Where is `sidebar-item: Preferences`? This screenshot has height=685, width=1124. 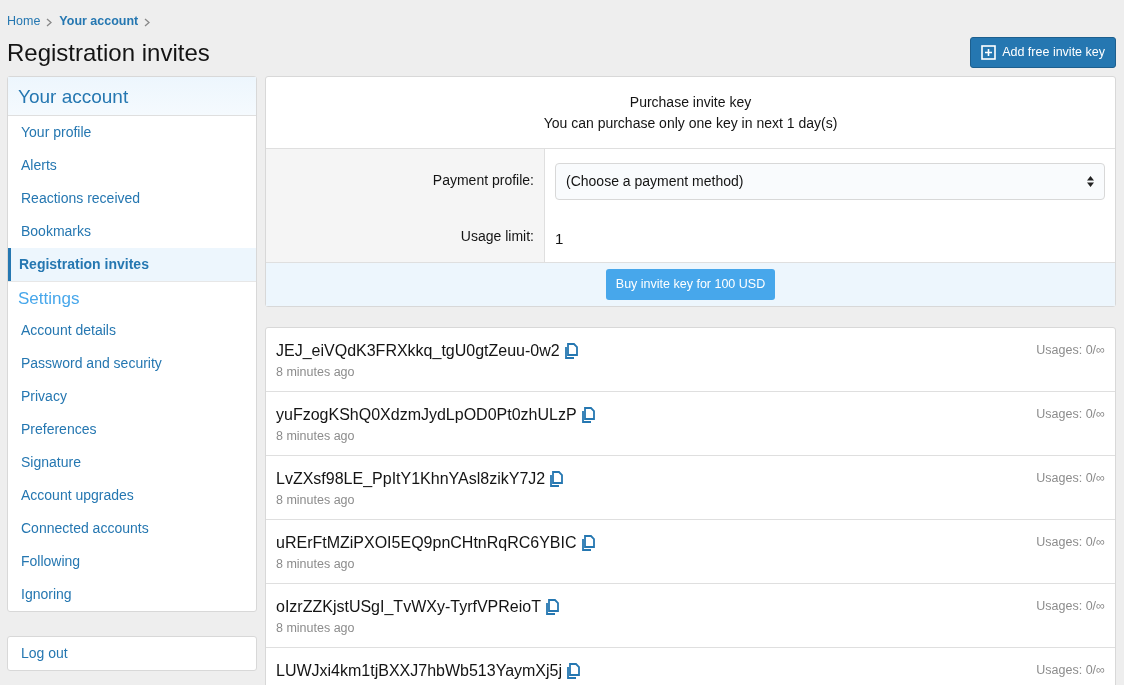
sidebar-item: Preferences is located at coordinates (132, 429).